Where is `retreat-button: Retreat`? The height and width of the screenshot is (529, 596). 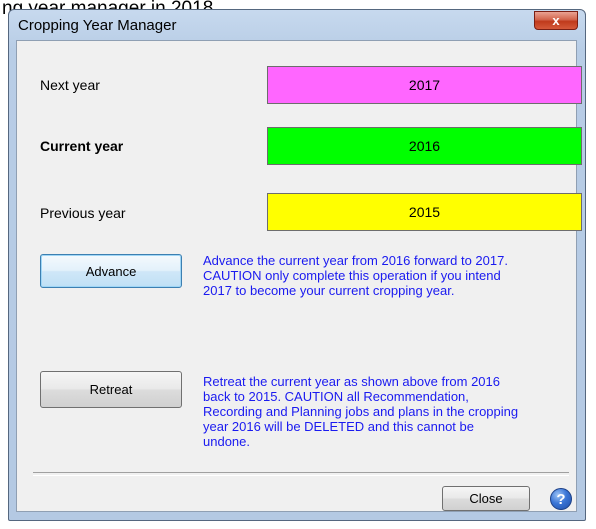
retreat-button: Retreat is located at coordinates (111, 389).